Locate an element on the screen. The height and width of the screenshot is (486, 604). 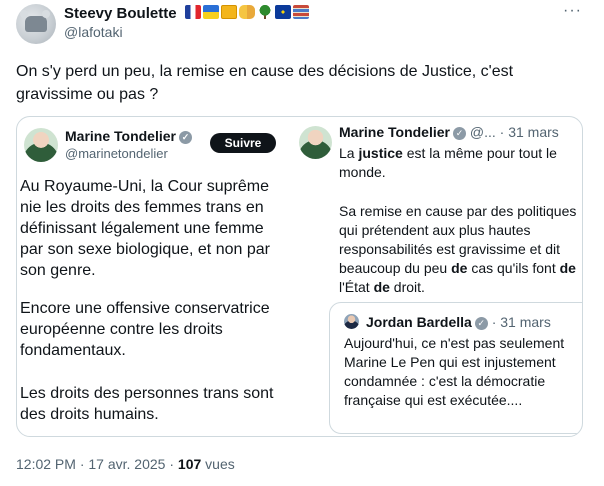
text-run: l'État is located at coordinates (356, 287).